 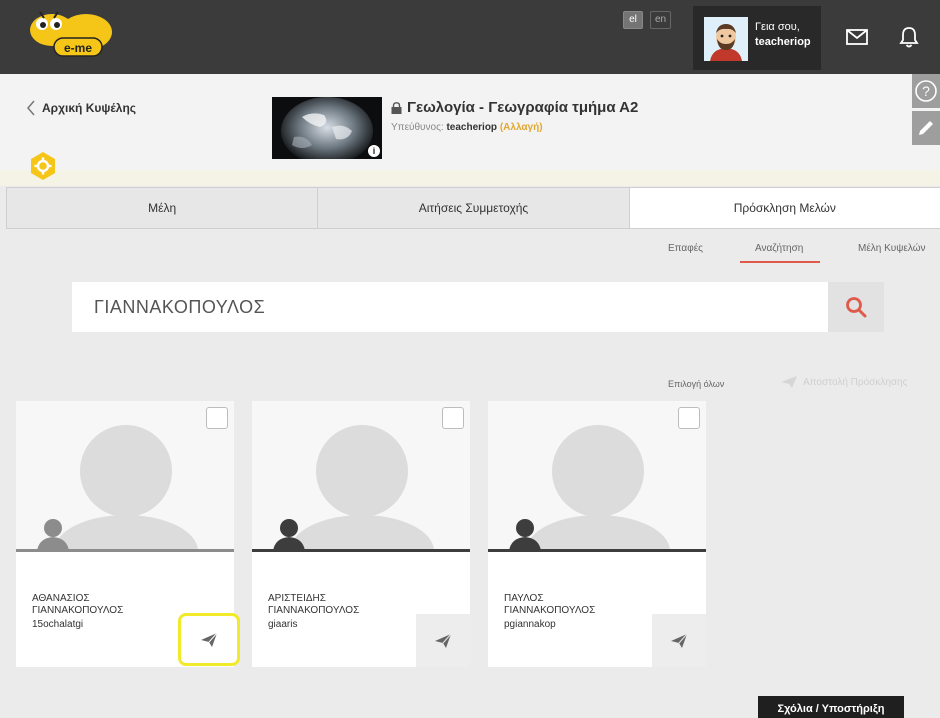 I want to click on lock-icon, so click(x=396, y=107).